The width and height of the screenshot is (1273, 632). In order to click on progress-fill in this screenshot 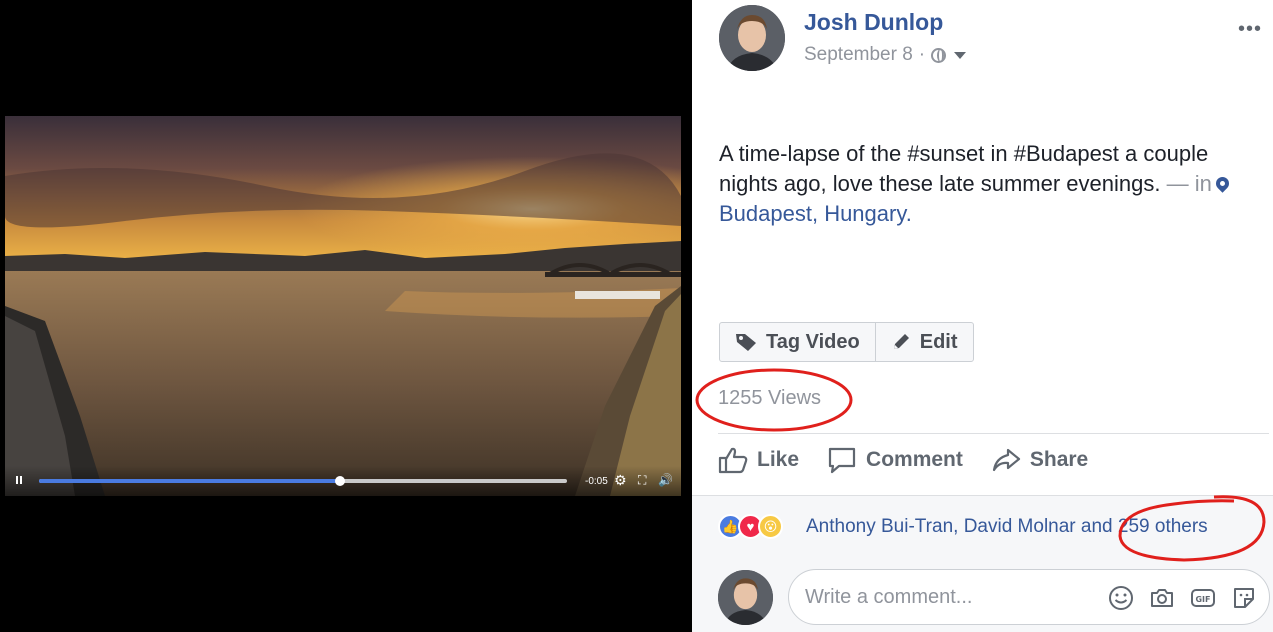, I will do `click(189, 481)`.